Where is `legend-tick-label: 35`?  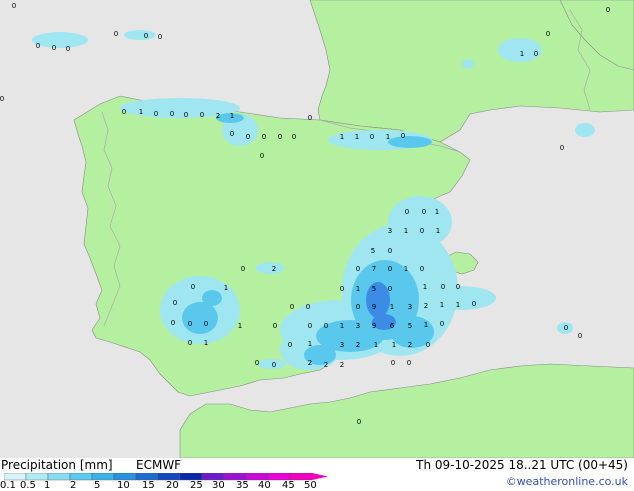
legend-tick-label: 35 is located at coordinates (242, 485).